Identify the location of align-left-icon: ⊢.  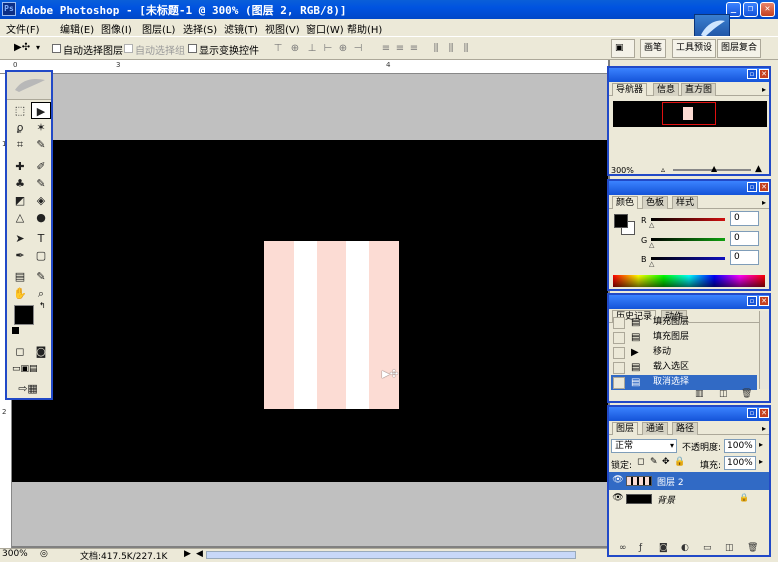
(328, 49).